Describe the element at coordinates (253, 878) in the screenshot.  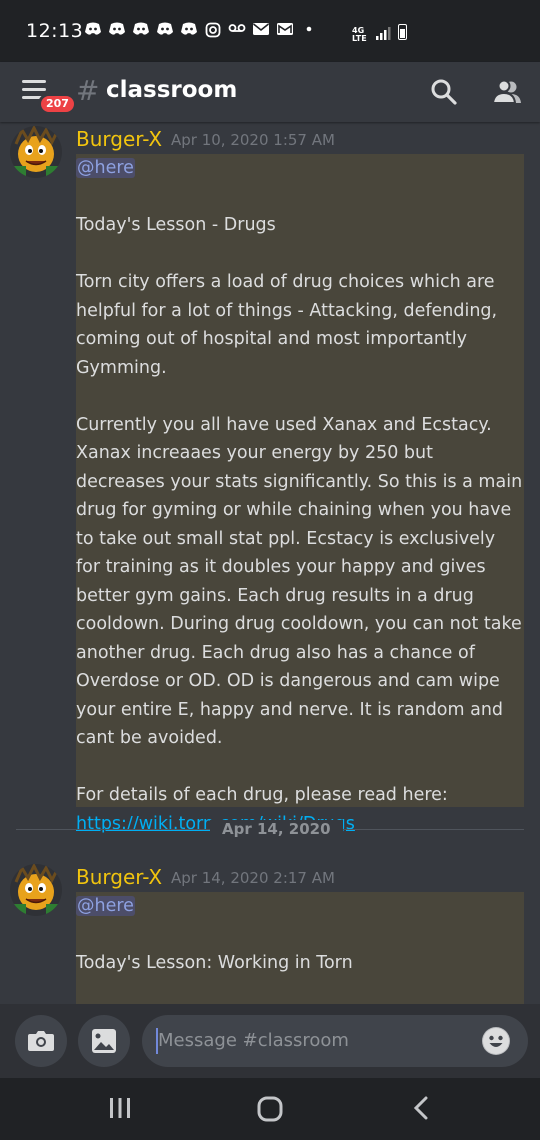
I see `message-timestamp: Apr 14, 2020 2:17 AM` at that location.